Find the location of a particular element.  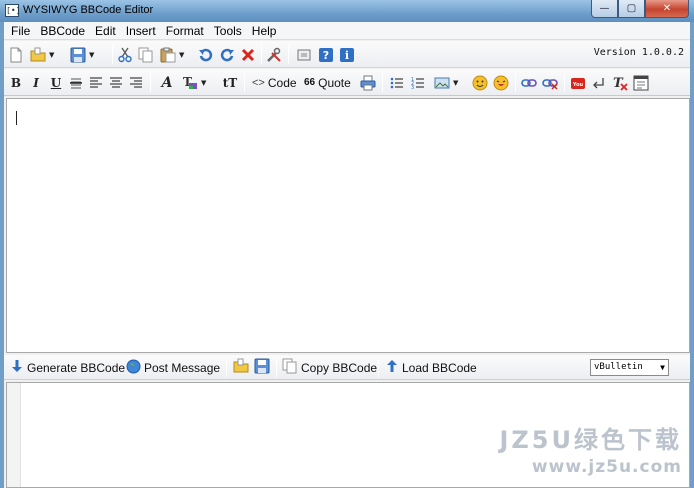

remove-link-button is located at coordinates (550, 82).